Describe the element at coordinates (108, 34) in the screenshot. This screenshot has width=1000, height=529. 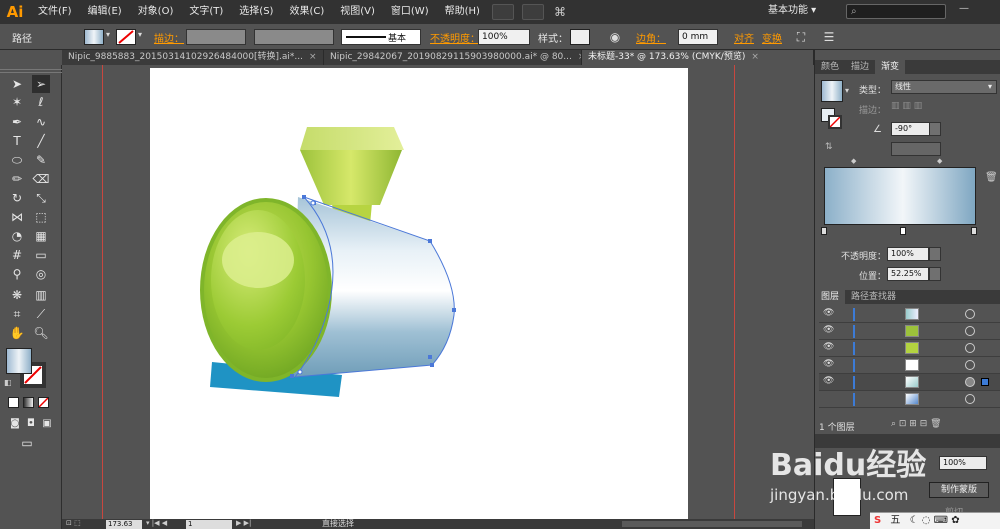
I see `fill-dropdown-icon: ▾` at that location.